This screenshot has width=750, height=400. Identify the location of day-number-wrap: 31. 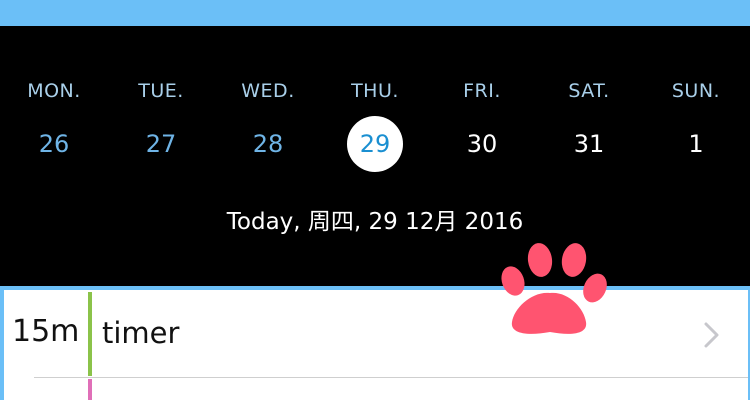
(589, 144).